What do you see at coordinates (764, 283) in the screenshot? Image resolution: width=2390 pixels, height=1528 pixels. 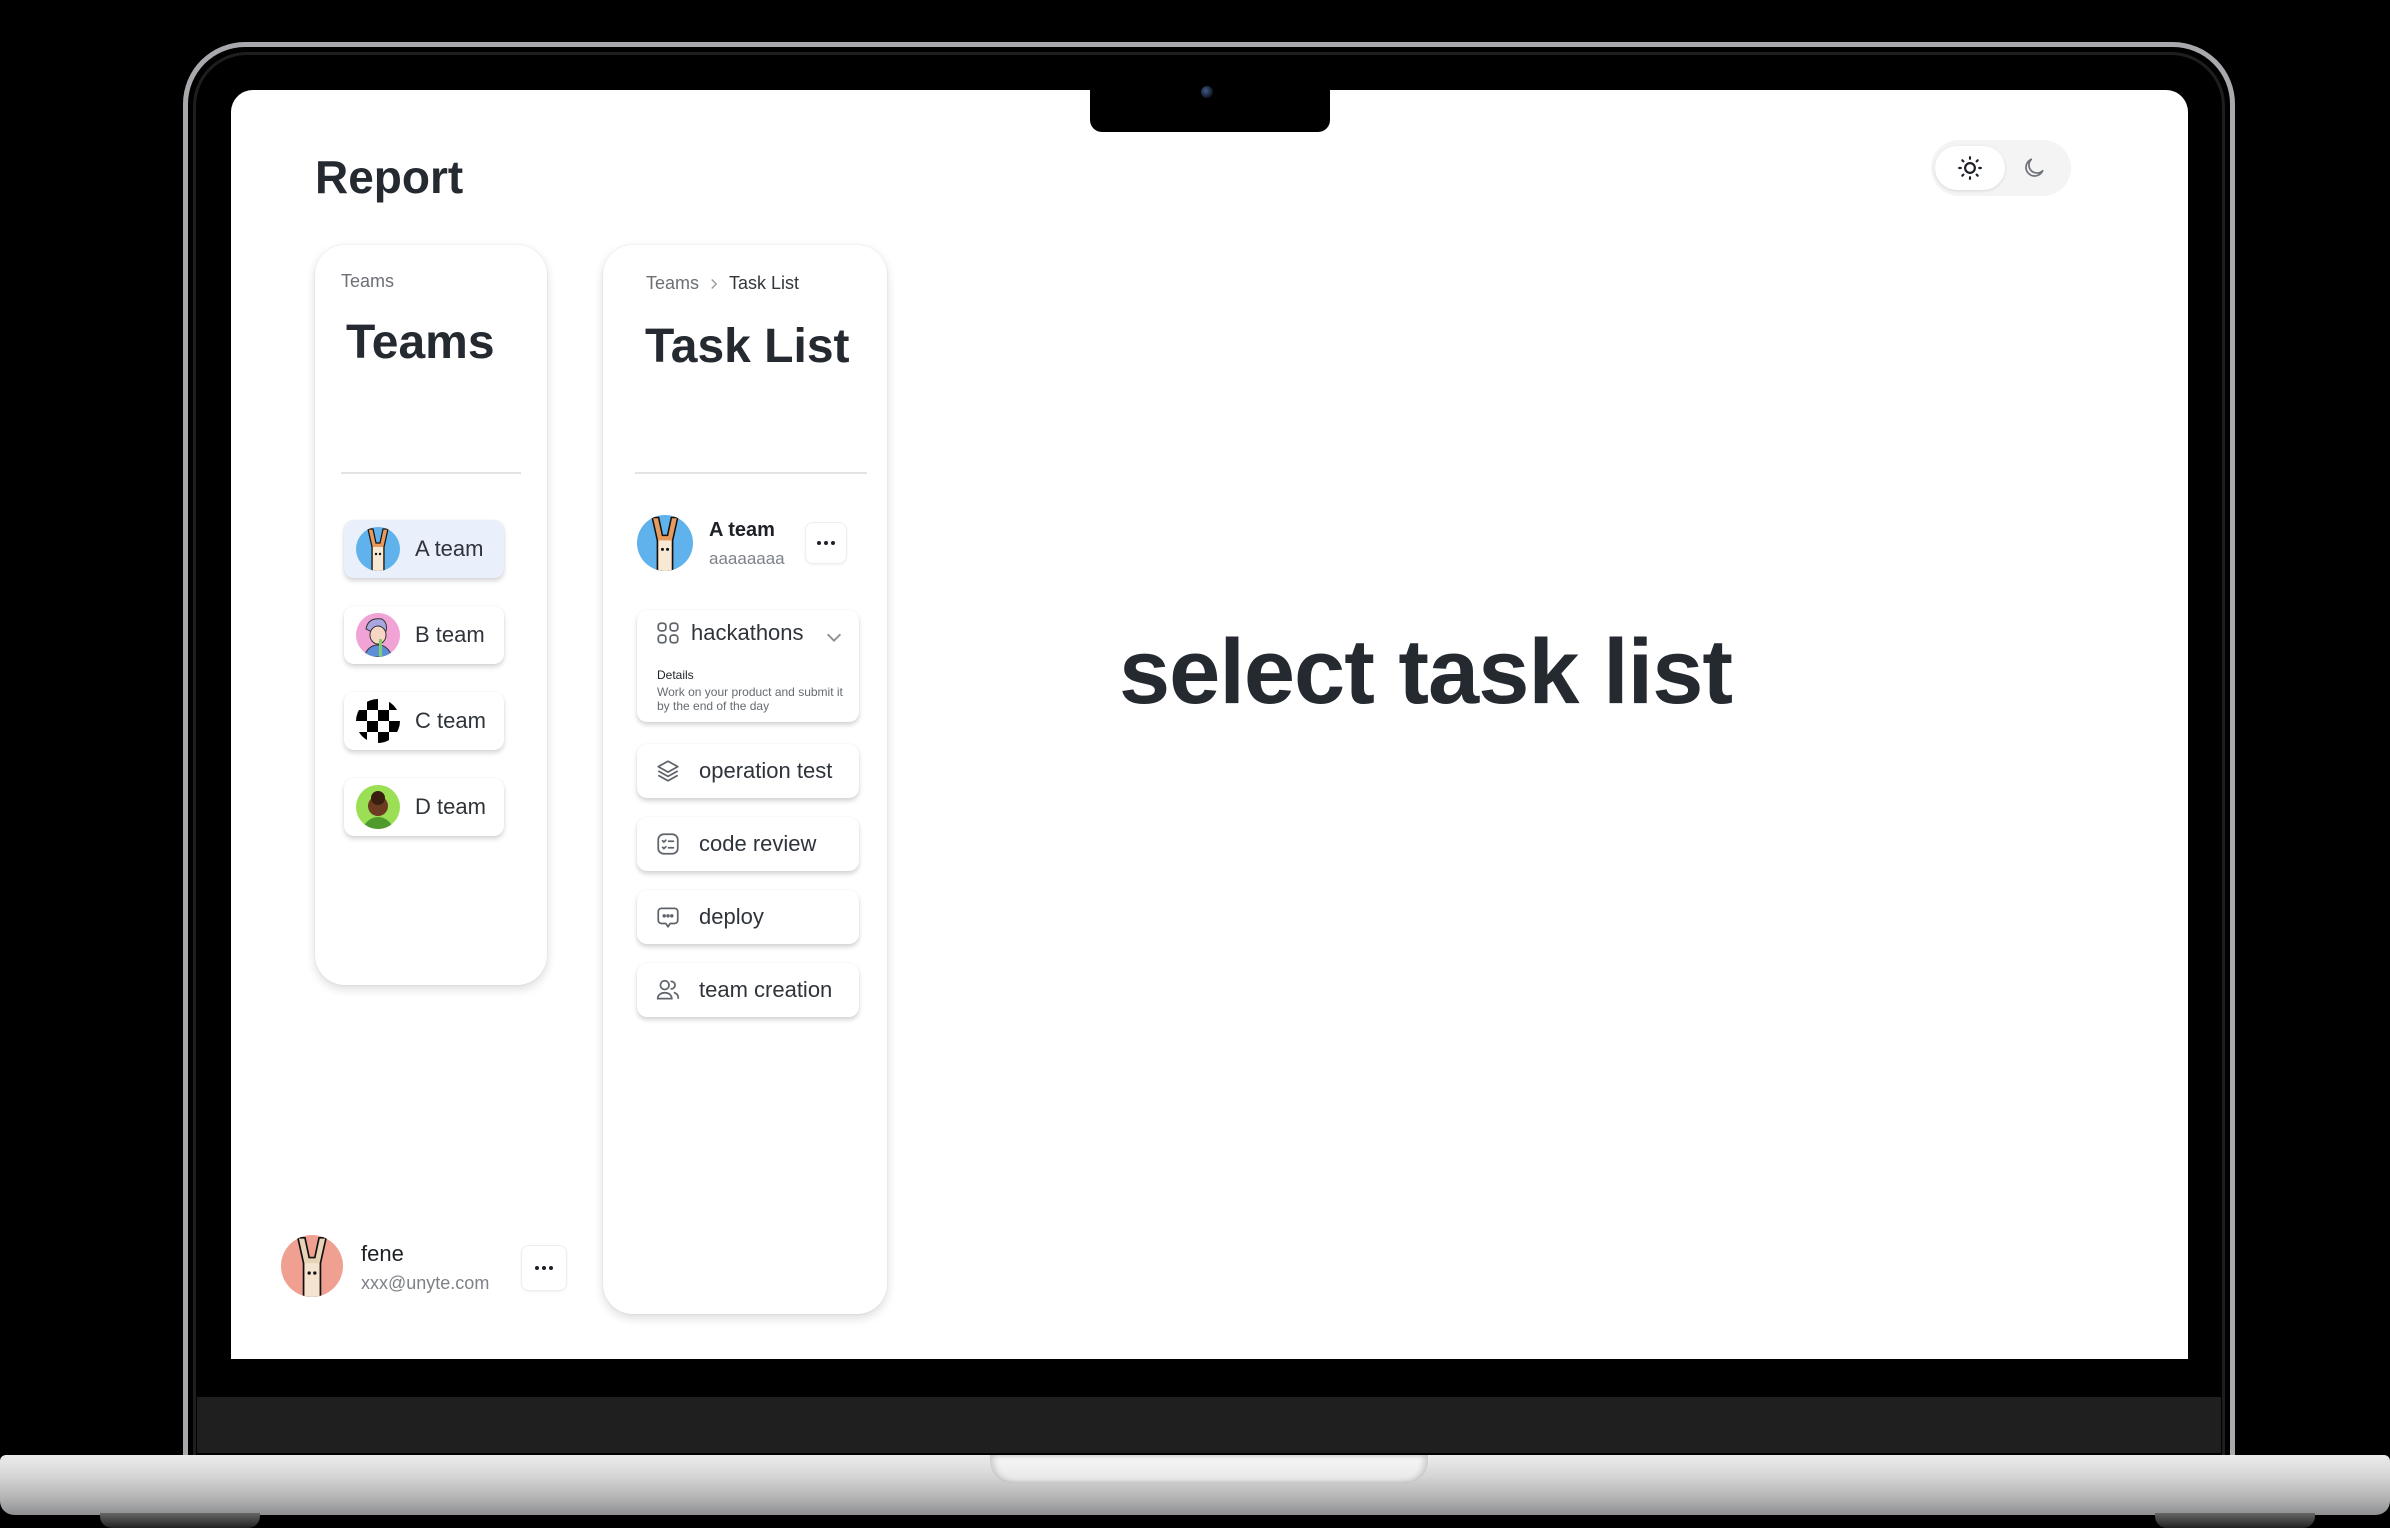 I see `breadcrumb-task-list: Task List` at bounding box center [764, 283].